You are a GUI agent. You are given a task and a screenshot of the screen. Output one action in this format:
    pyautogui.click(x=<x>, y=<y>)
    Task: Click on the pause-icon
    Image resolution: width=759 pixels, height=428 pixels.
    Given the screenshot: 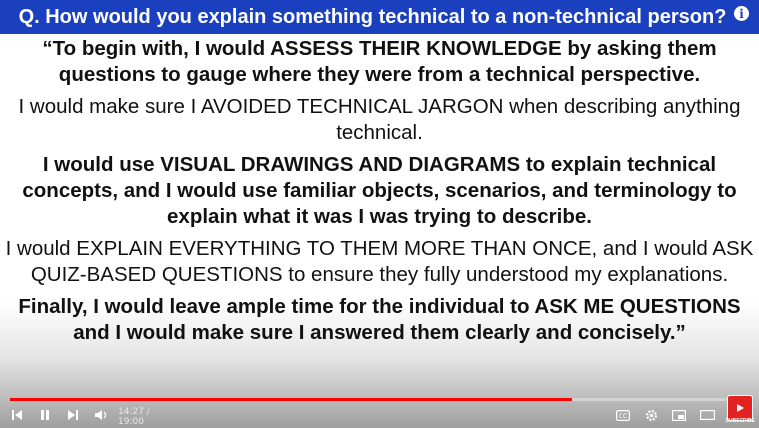 What is the action you would take?
    pyautogui.click(x=45, y=415)
    